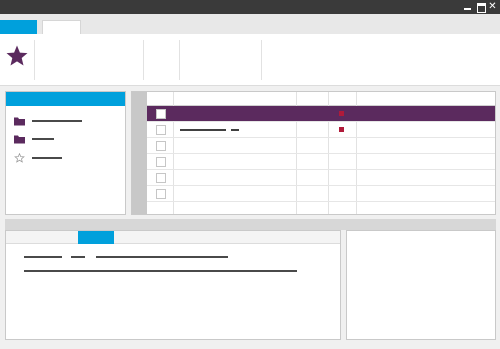 The width and height of the screenshot is (500, 349). What do you see at coordinates (96, 237) in the screenshot?
I see `detail-tab-active` at bounding box center [96, 237].